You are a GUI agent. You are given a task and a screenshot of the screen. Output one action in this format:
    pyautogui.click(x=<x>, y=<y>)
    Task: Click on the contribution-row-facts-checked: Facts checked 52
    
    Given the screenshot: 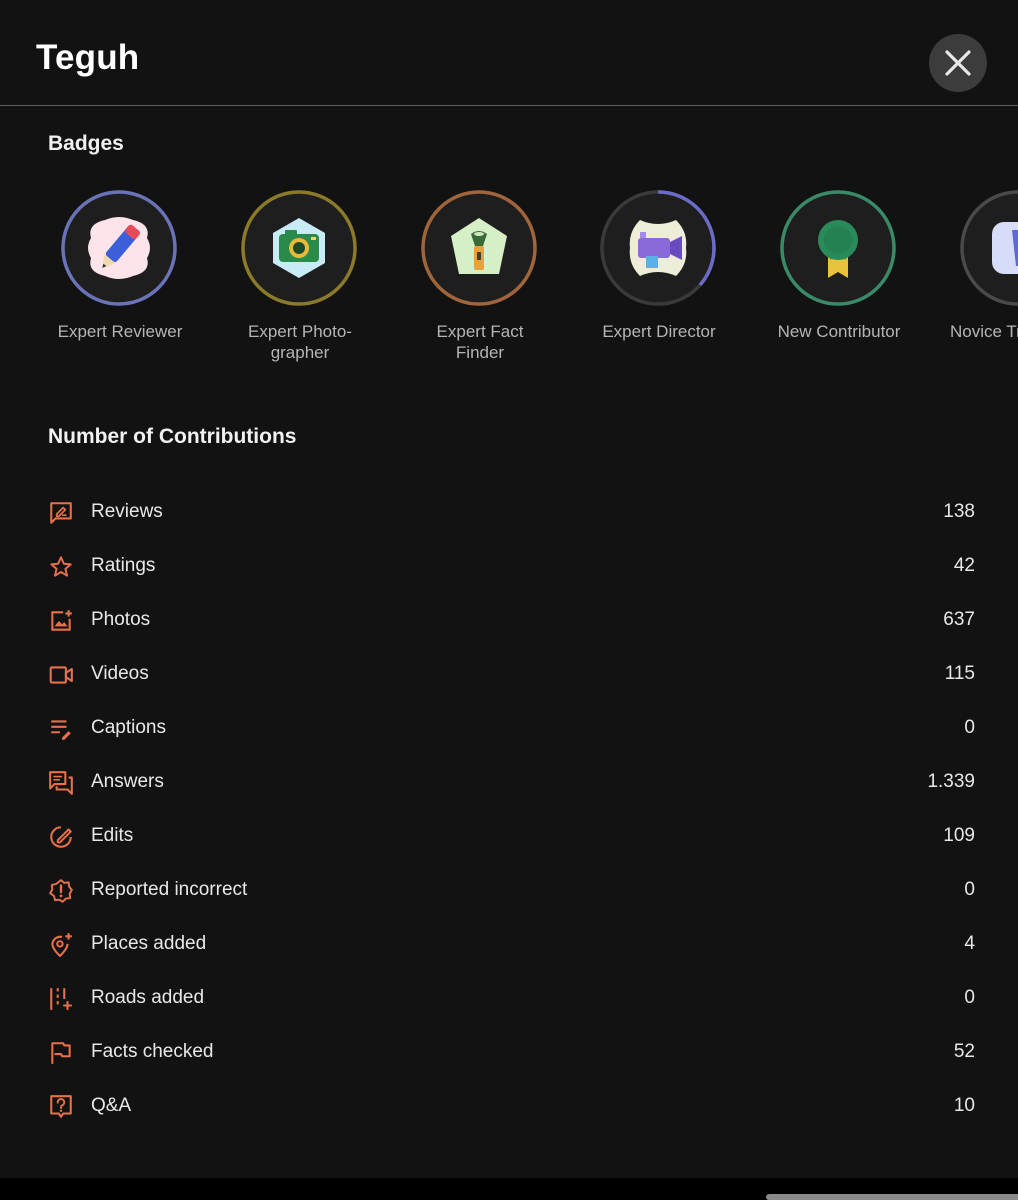 What is the action you would take?
    pyautogui.click(x=509, y=1053)
    